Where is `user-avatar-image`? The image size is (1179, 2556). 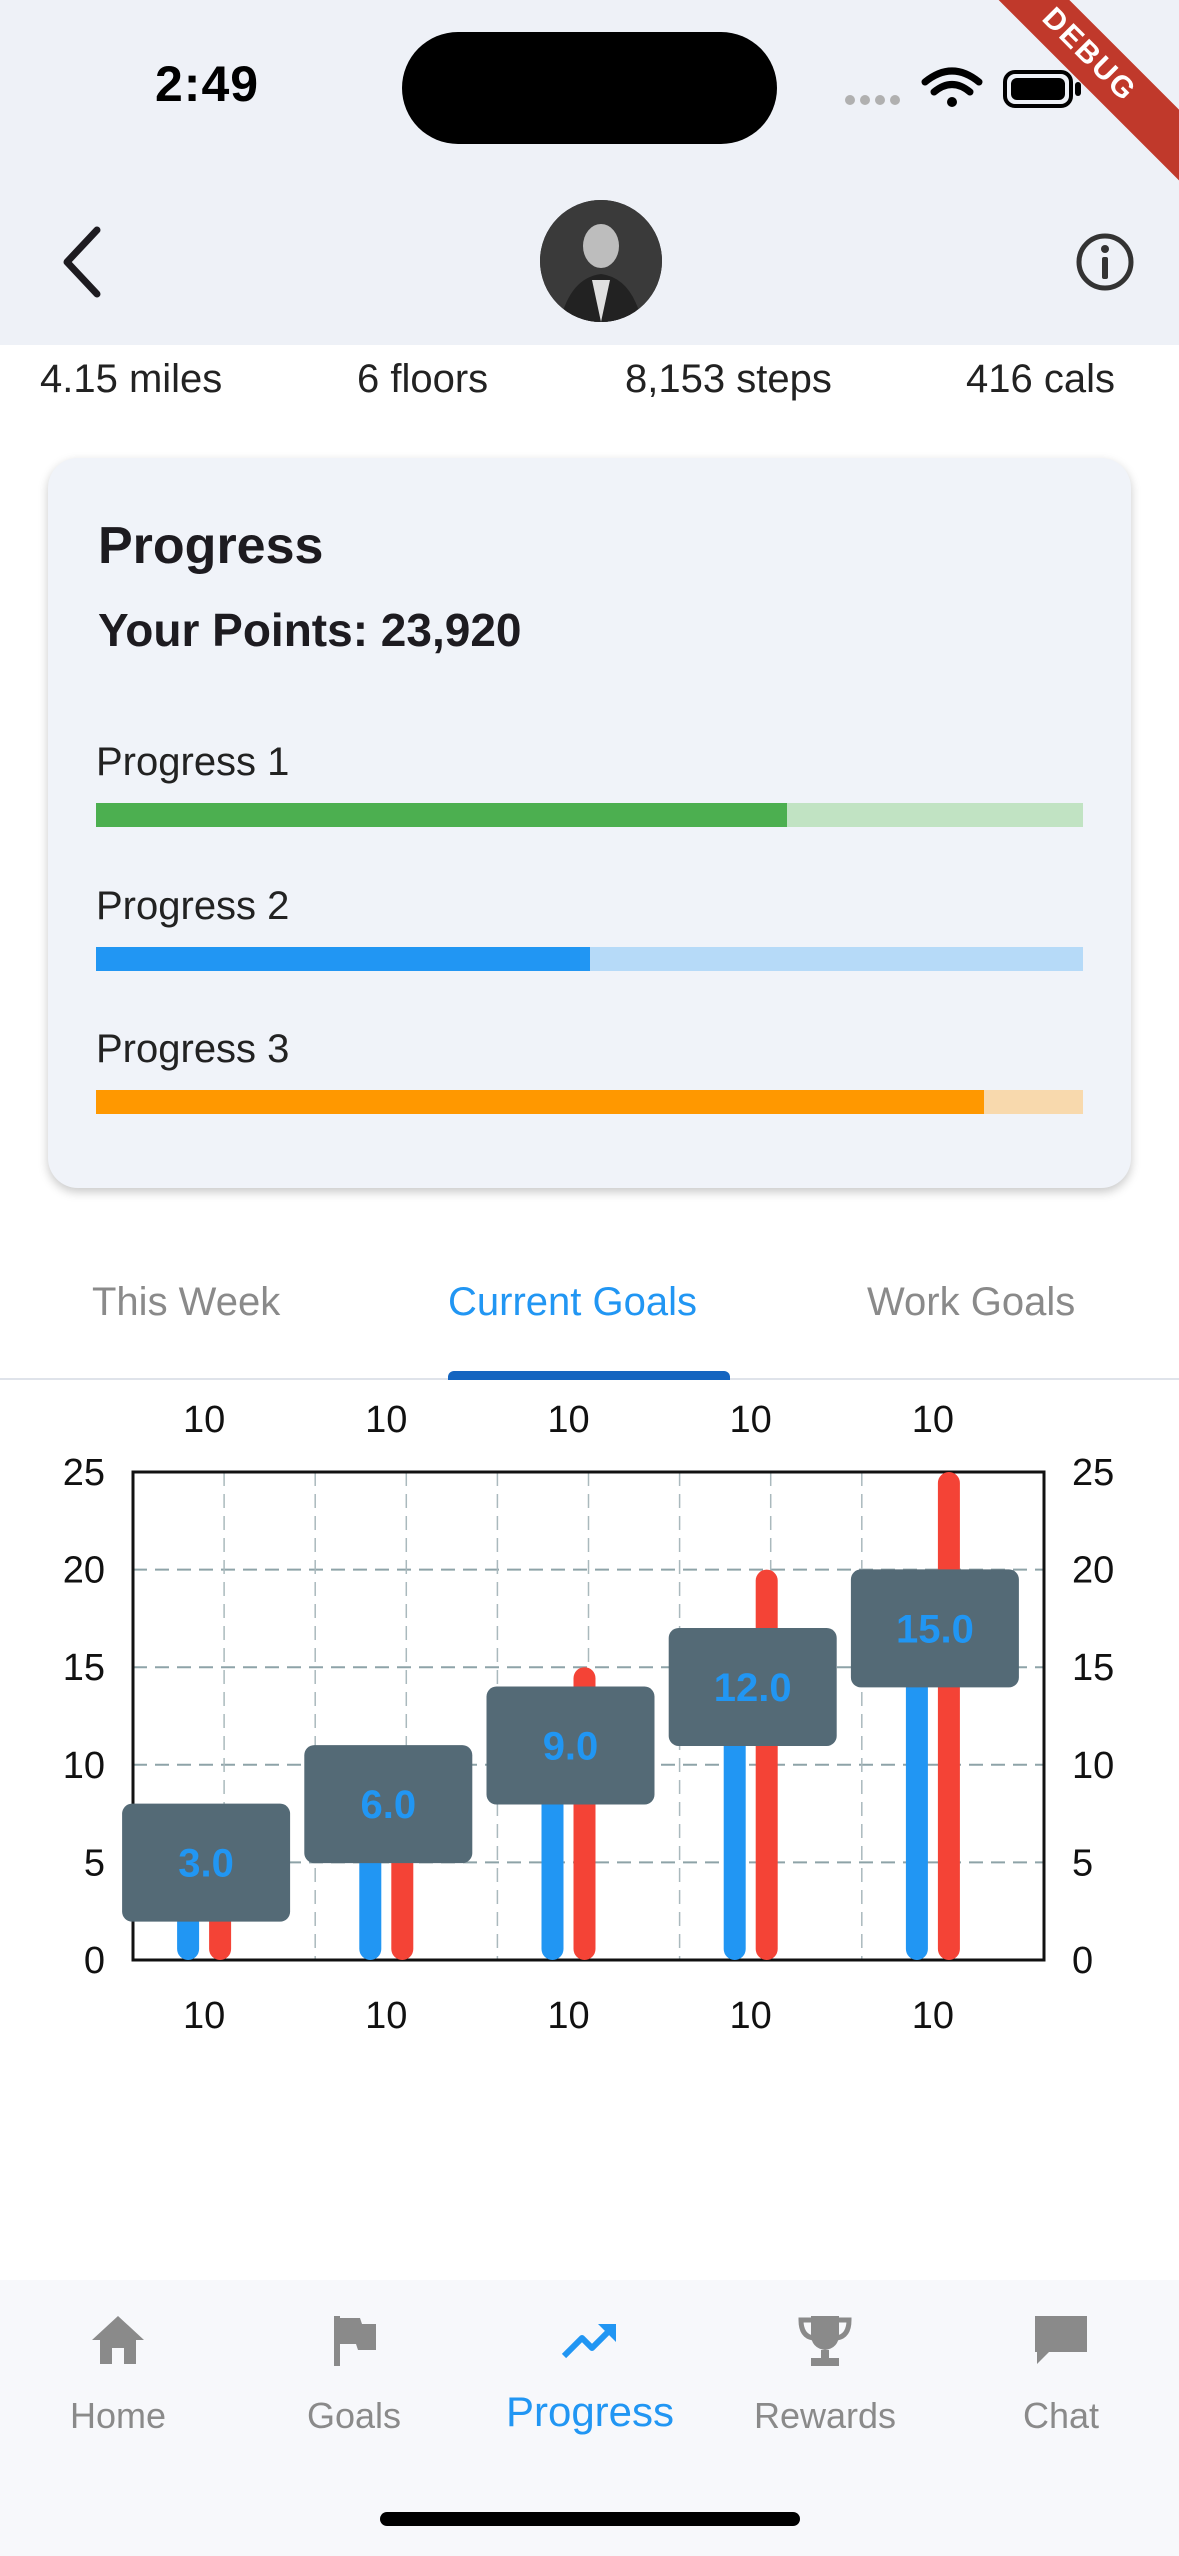
user-avatar-image is located at coordinates (601, 261).